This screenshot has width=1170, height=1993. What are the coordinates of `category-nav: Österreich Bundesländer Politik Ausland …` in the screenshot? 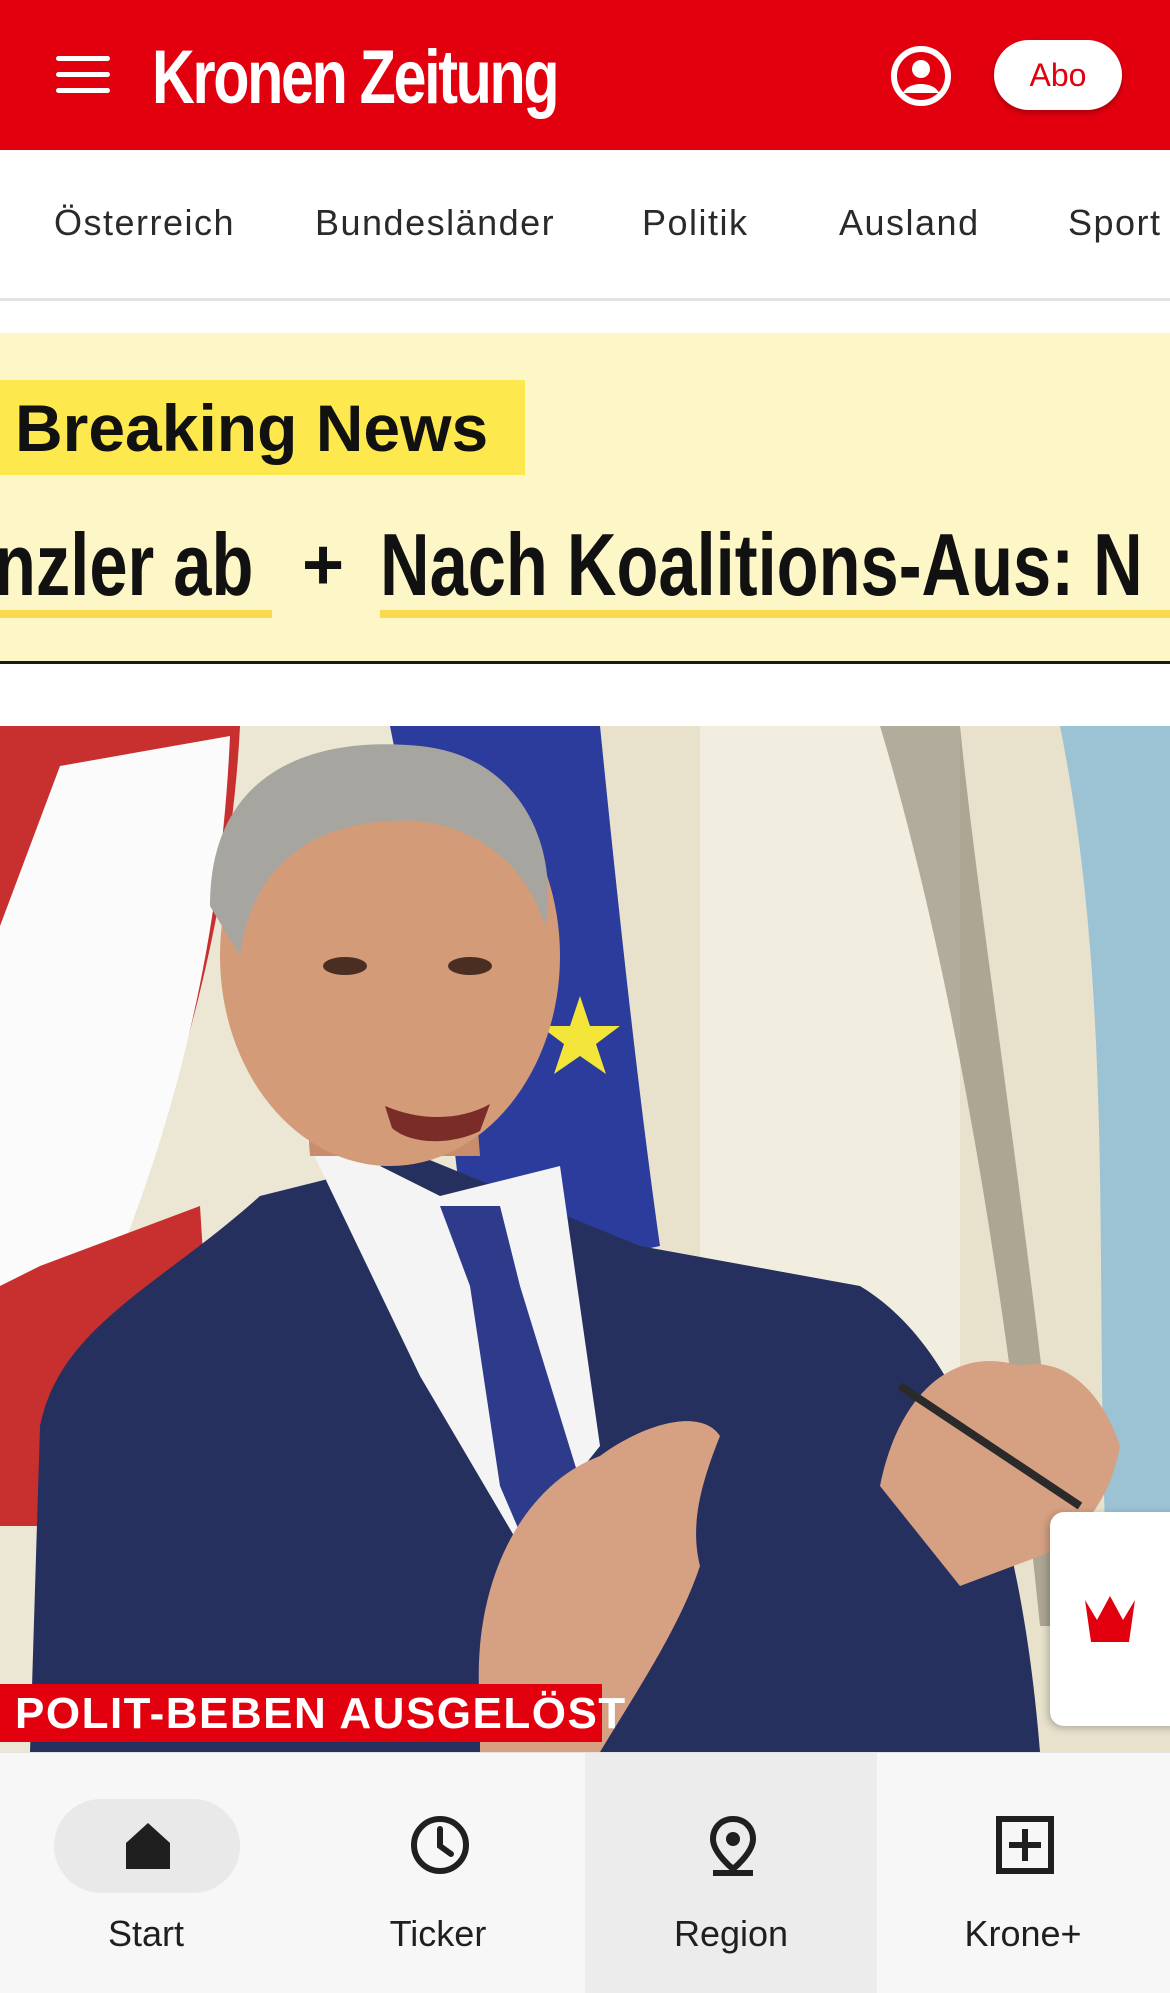 It's located at (585, 225).